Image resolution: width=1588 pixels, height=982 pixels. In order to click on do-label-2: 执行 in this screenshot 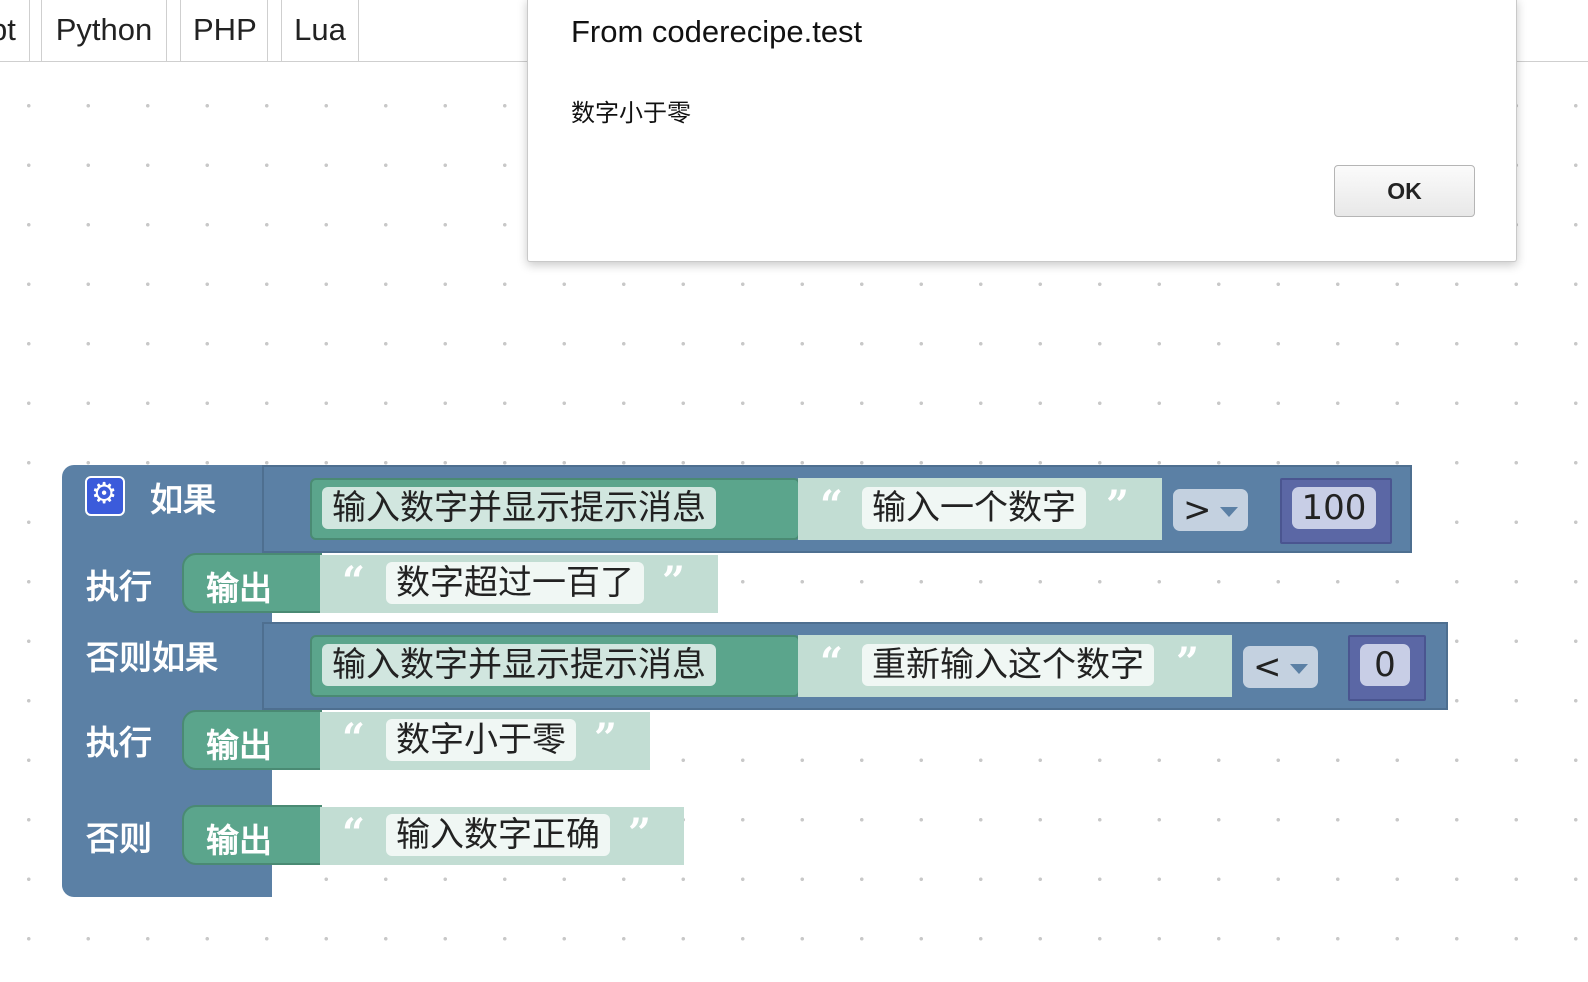, I will do `click(119, 742)`.